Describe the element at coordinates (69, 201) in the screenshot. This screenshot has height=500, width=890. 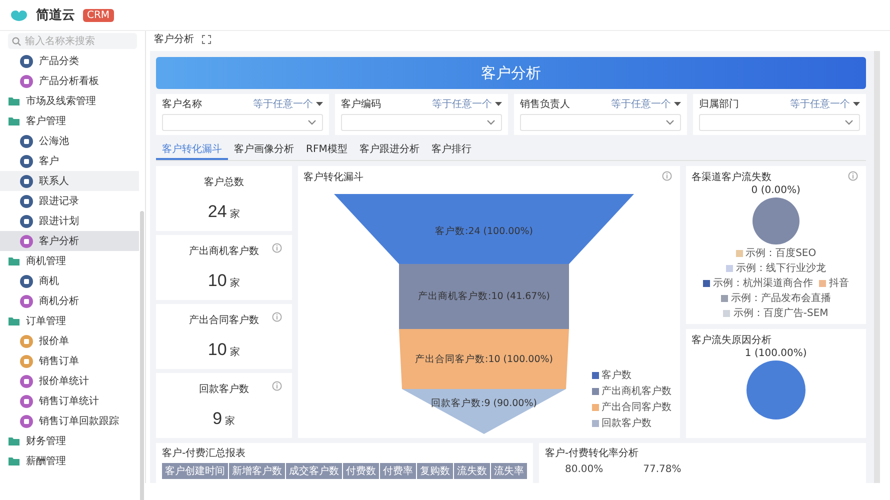
I see `sidebar-item: 跟进记录` at that location.